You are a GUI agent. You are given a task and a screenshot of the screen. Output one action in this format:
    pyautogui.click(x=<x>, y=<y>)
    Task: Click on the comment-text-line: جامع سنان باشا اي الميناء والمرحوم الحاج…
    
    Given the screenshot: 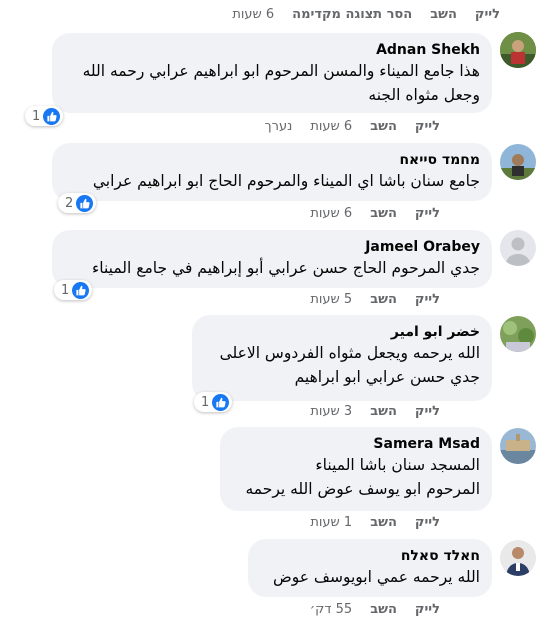 What is the action you would take?
    pyautogui.click(x=286, y=181)
    